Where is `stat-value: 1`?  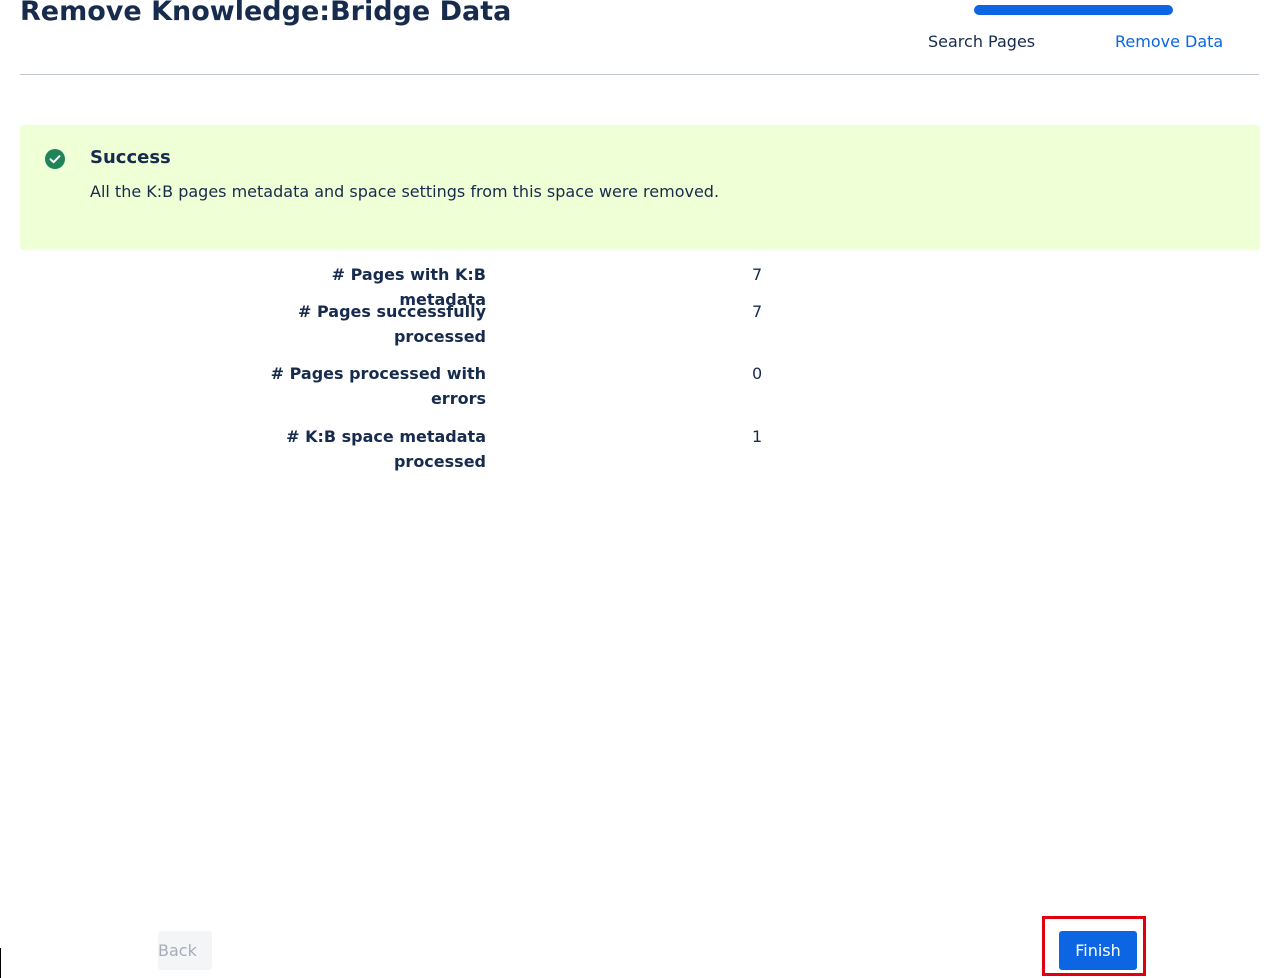 stat-value: 1 is located at coordinates (757, 436).